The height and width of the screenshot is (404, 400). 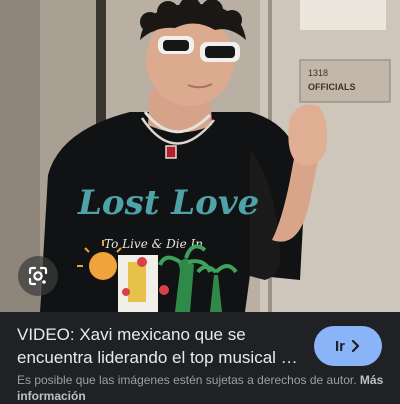 What do you see at coordinates (168, 203) in the screenshot?
I see `svg-text: Lost Love` at bounding box center [168, 203].